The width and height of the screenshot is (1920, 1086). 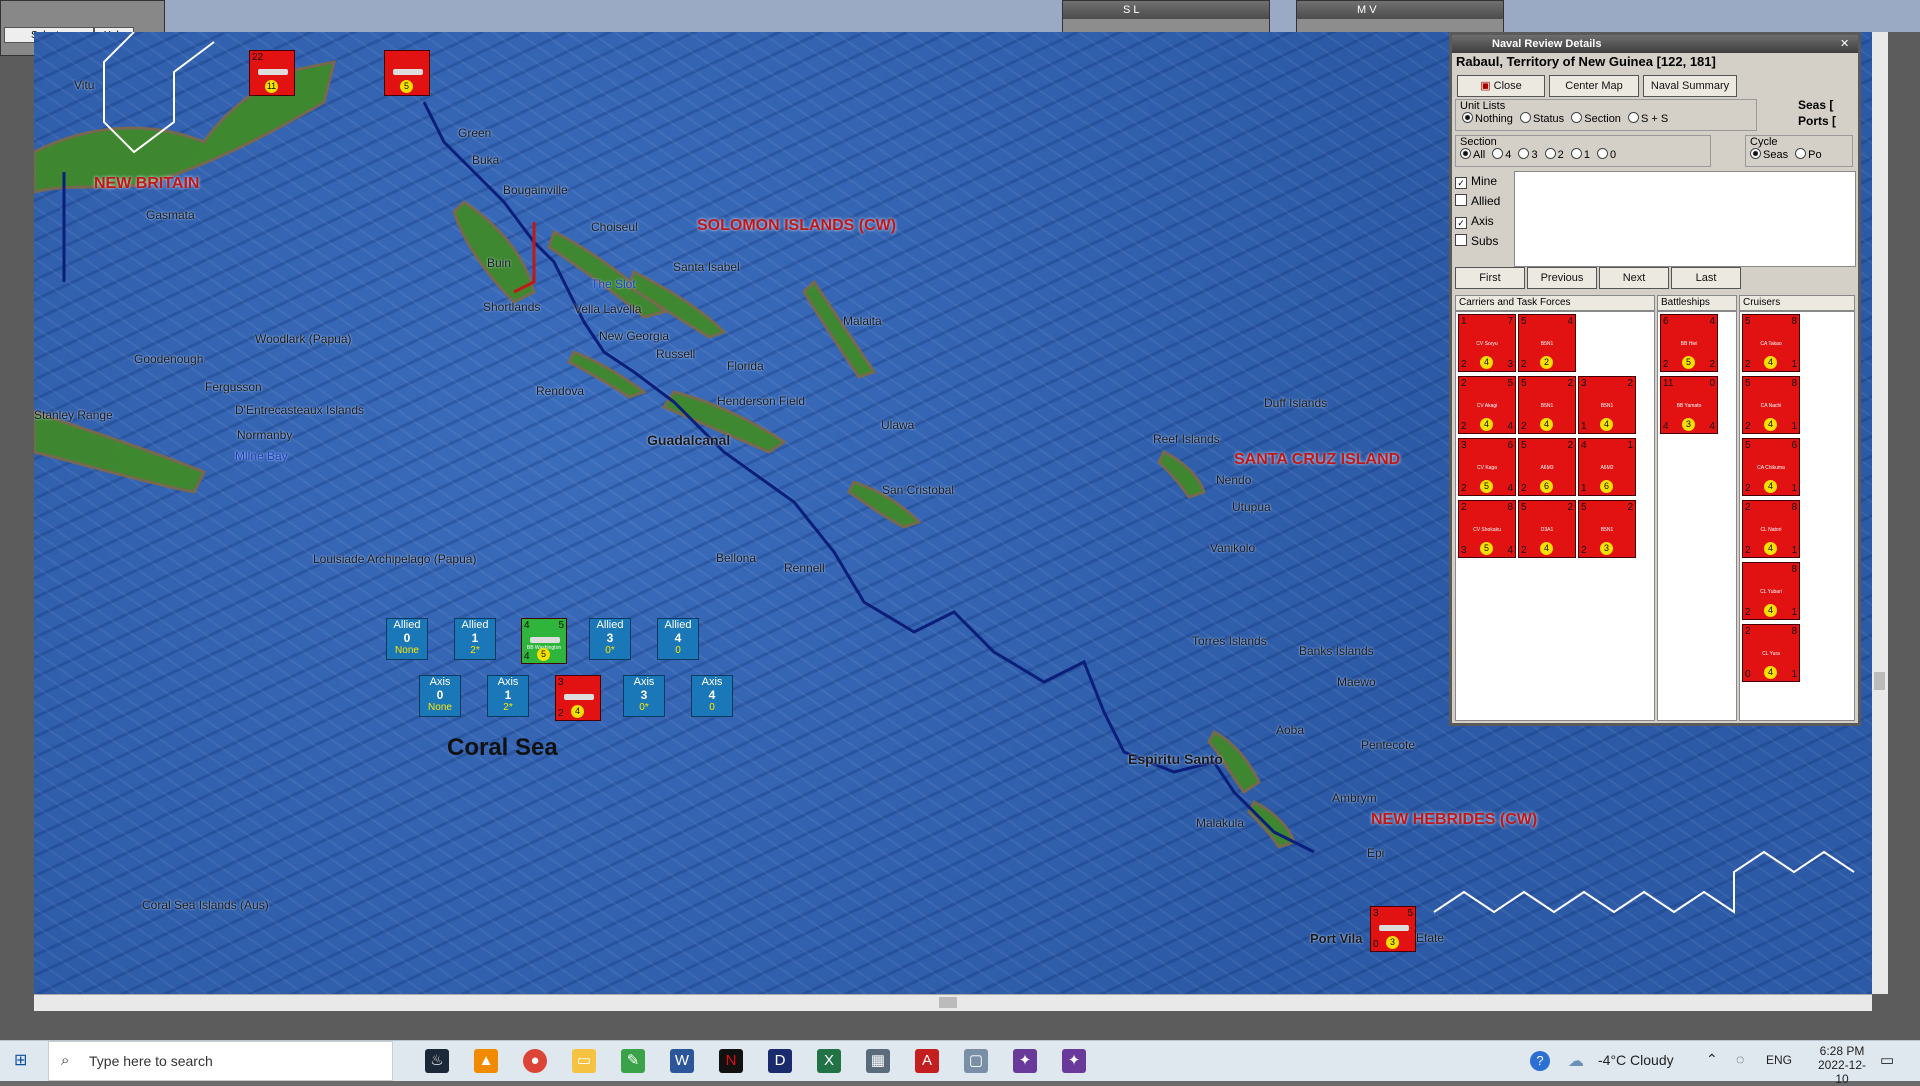 What do you see at coordinates (1740, 1059) in the screenshot?
I see `network-icon: ◌` at bounding box center [1740, 1059].